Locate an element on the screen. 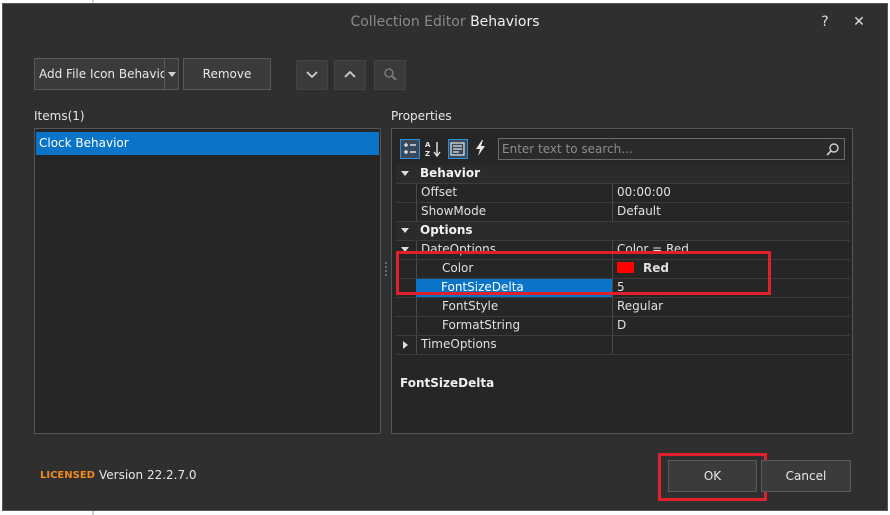 The width and height of the screenshot is (890, 515). property-row-fontstyle: FontStyle Regular is located at coordinates (623, 307).